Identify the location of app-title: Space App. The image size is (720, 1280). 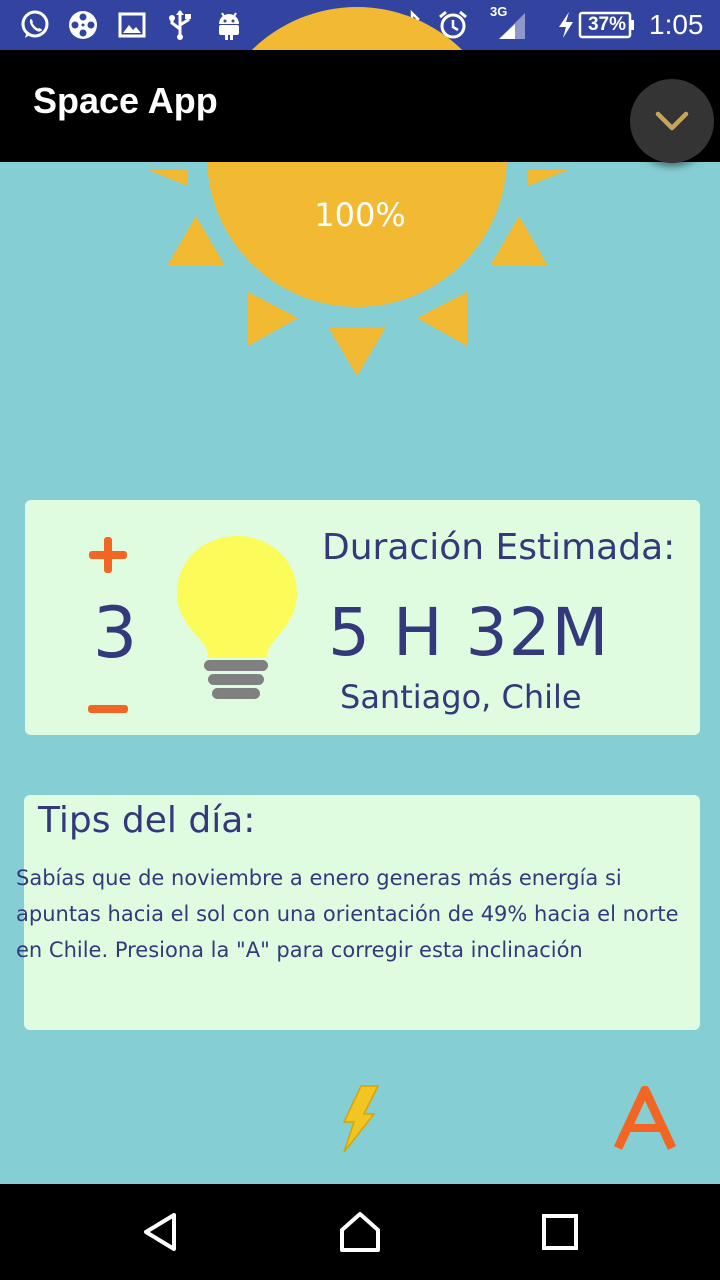
(125, 100).